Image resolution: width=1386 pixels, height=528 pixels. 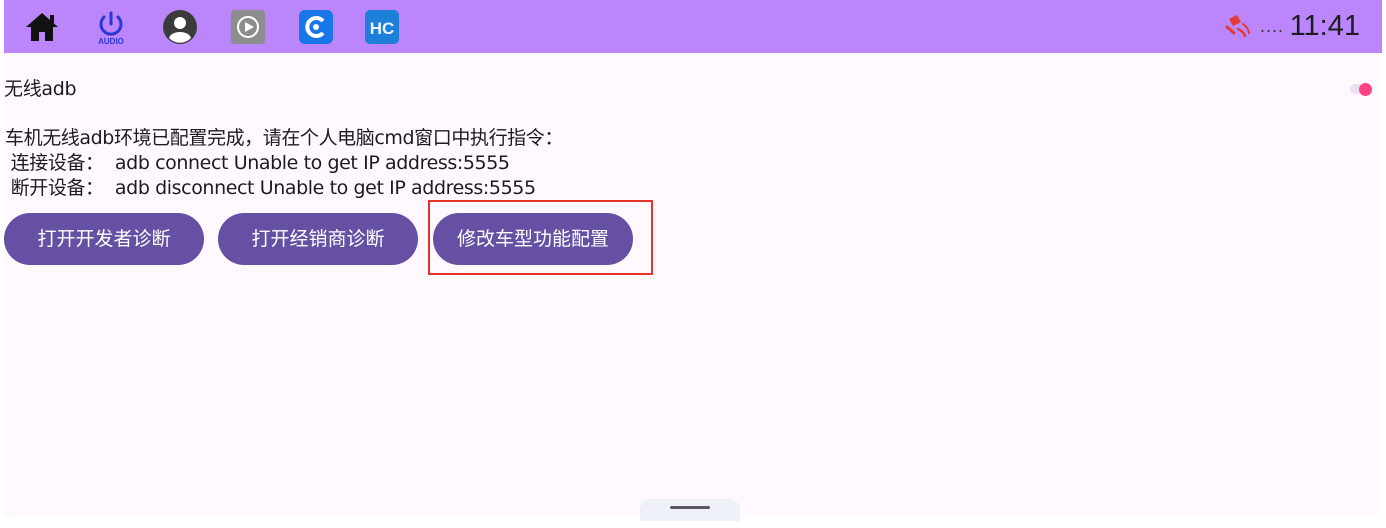 I want to click on nav-handle-bar, so click(x=690, y=507).